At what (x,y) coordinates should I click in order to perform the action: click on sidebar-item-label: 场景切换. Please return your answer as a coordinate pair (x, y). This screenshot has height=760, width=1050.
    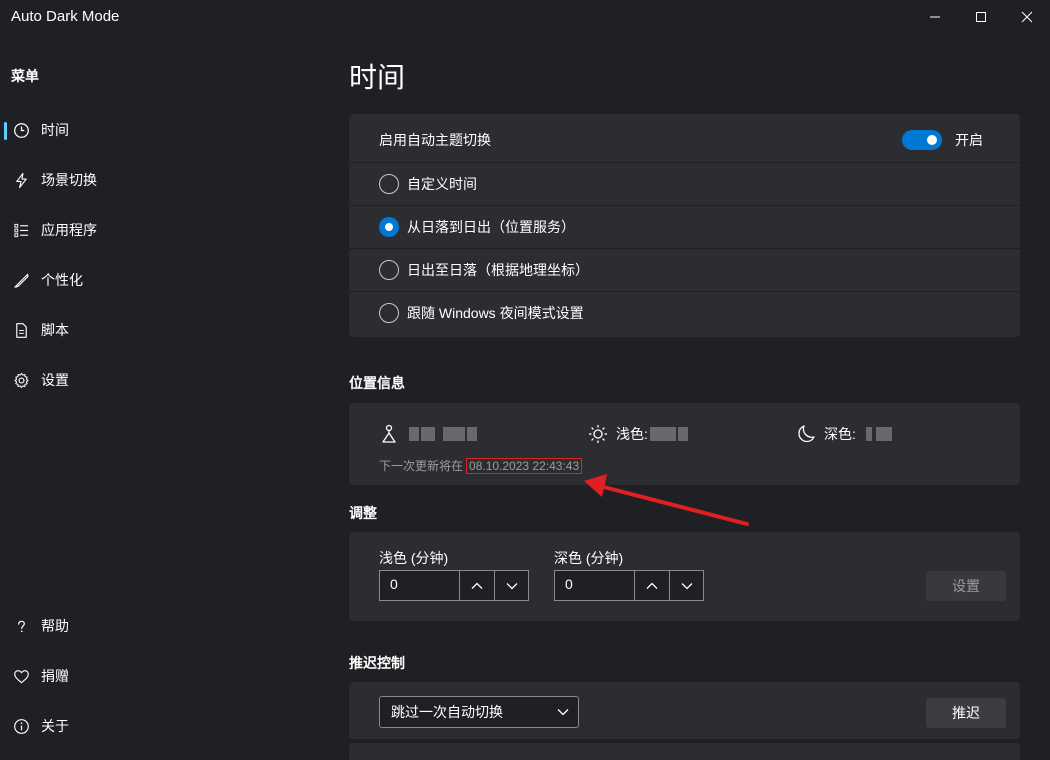
    Looking at the image, I should click on (69, 180).